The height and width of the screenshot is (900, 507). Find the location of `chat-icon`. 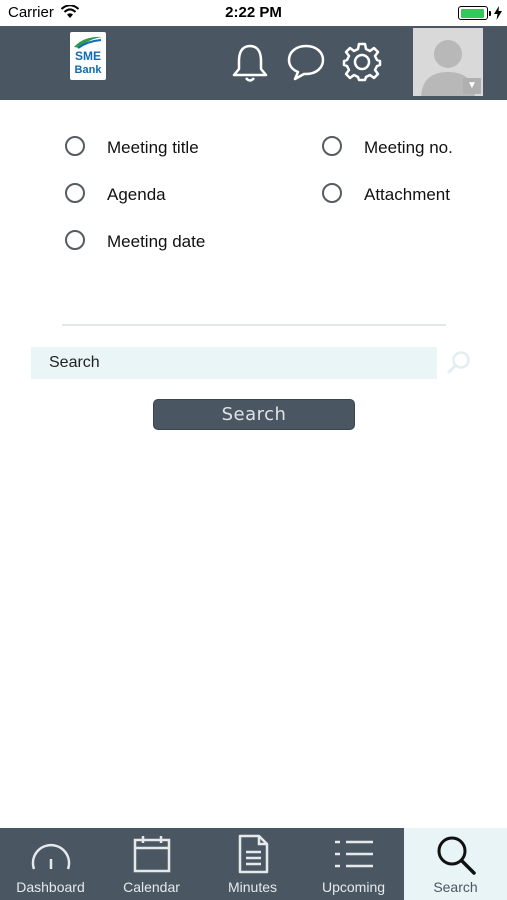

chat-icon is located at coordinates (306, 62).